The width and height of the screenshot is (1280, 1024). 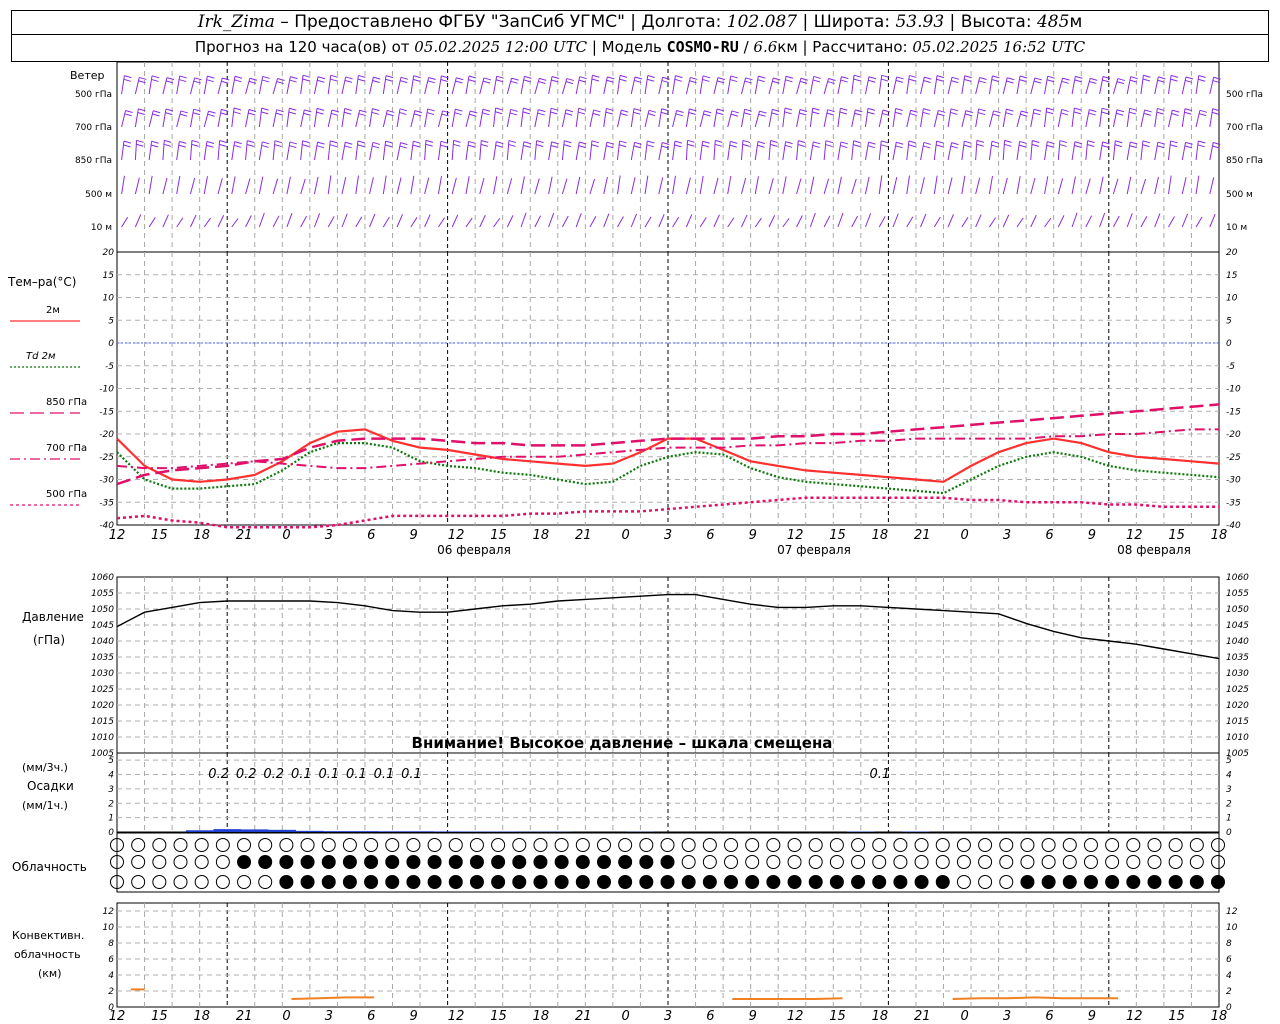 What do you see at coordinates (625, 1016) in the screenshot?
I see `hour-label-bottom: 0` at bounding box center [625, 1016].